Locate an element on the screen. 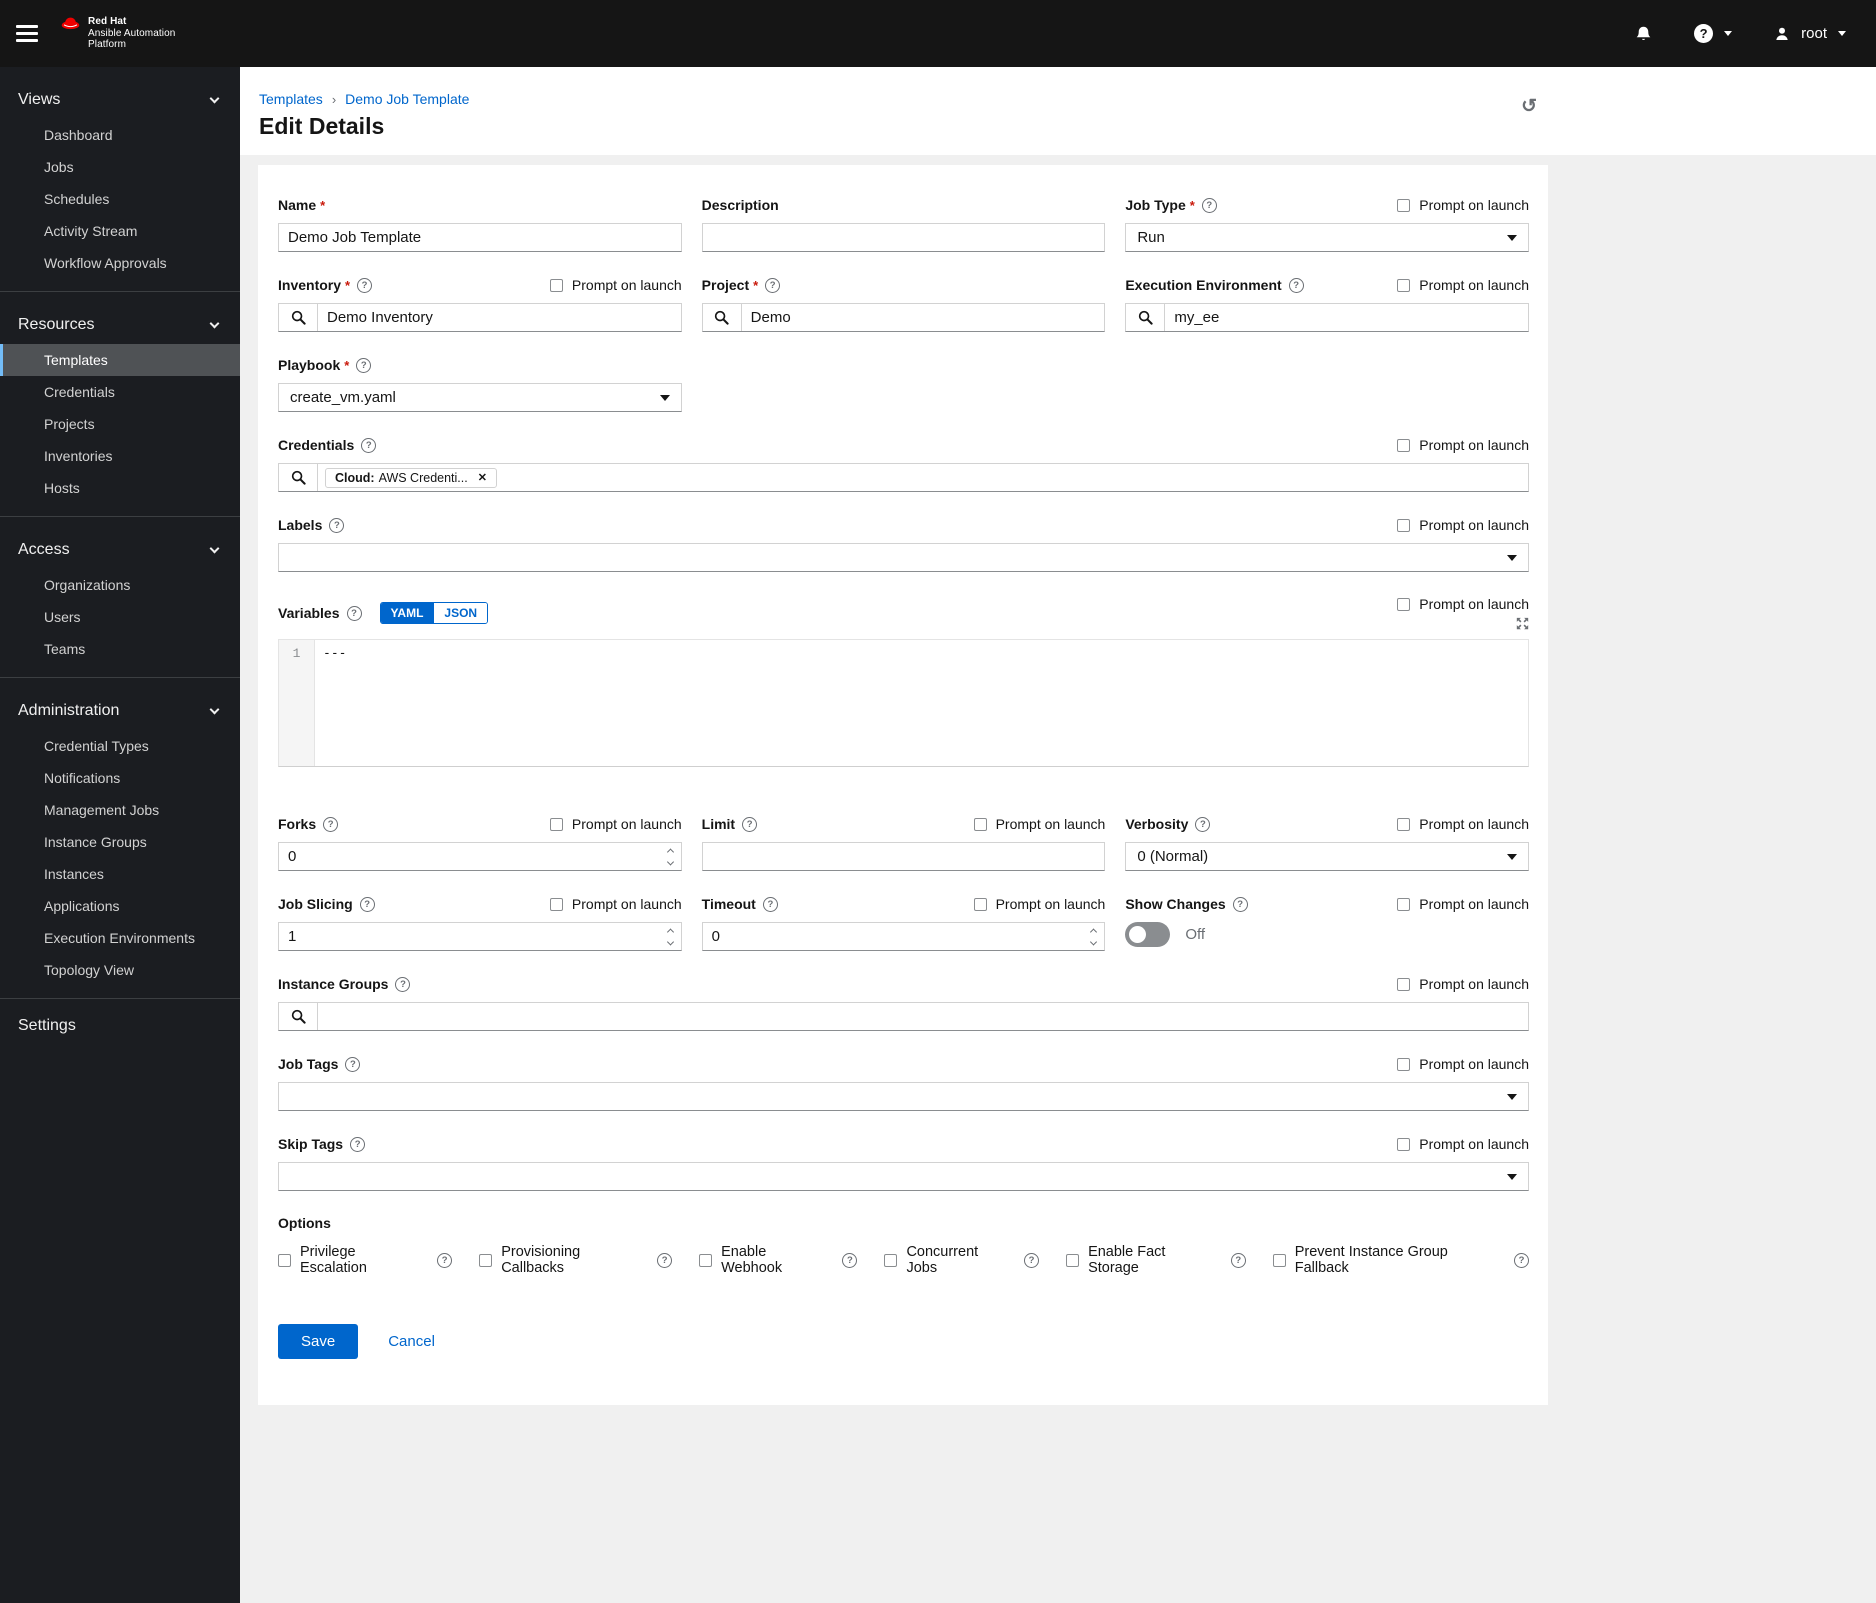  sidebar-item-topology-view: Topology View is located at coordinates (120, 970).